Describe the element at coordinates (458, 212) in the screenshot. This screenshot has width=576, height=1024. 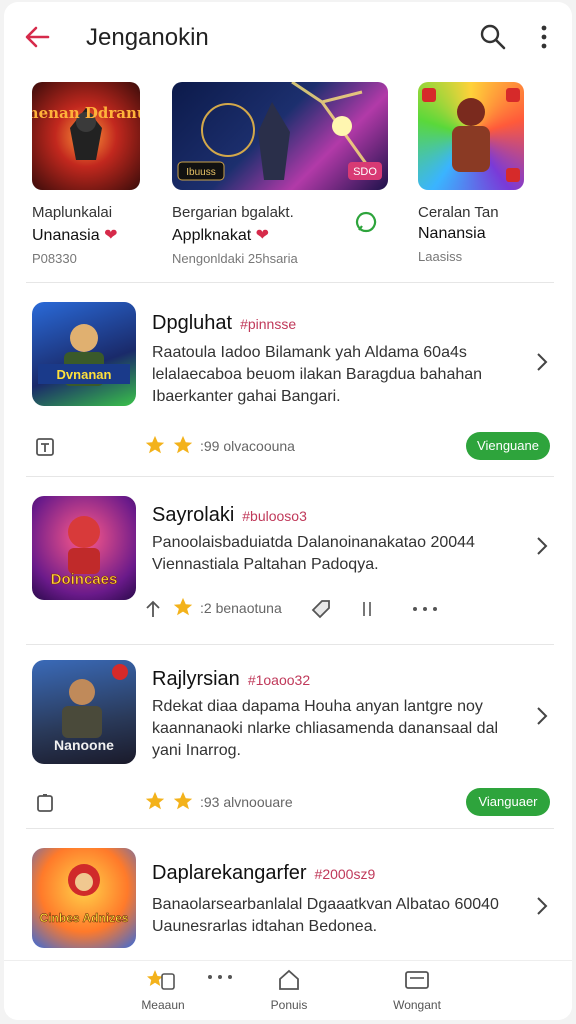
I see `featured-line1: Ceralan Tan` at that location.